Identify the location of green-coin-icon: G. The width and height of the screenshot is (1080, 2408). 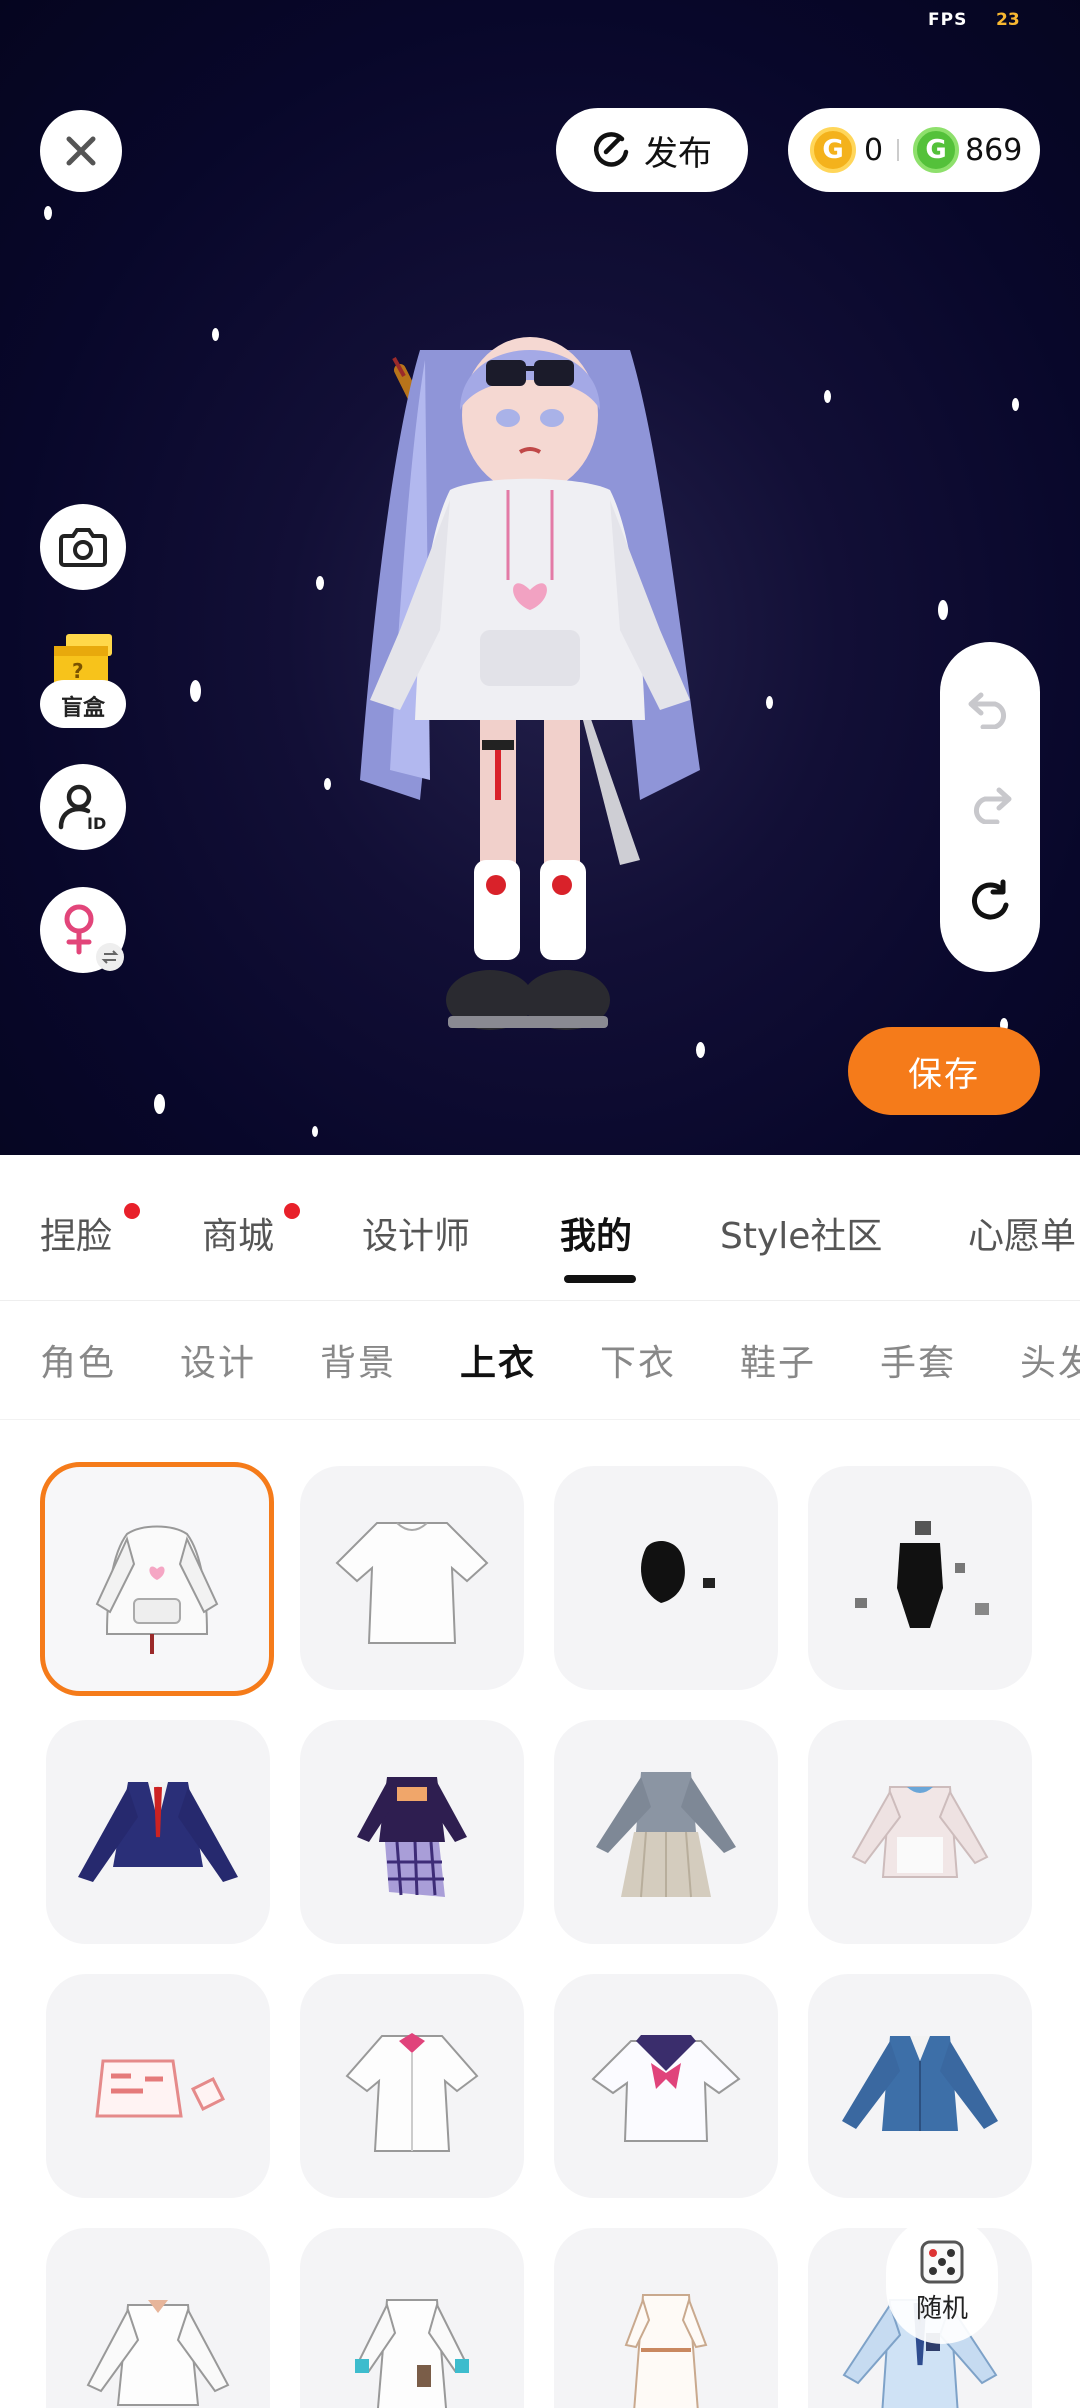
(936, 150).